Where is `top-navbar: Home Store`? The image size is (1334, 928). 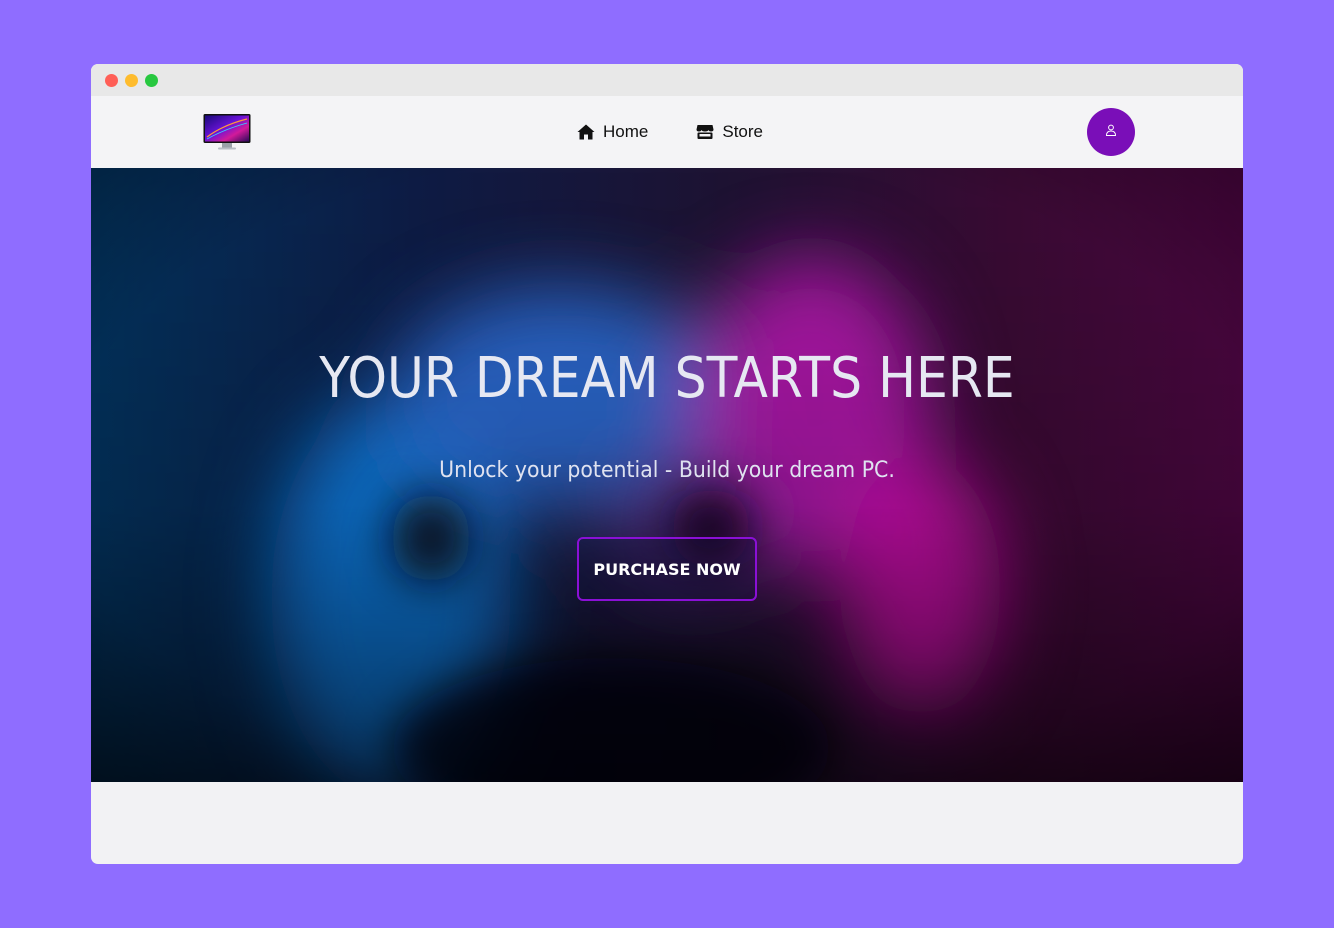
top-navbar: Home Store is located at coordinates (667, 132).